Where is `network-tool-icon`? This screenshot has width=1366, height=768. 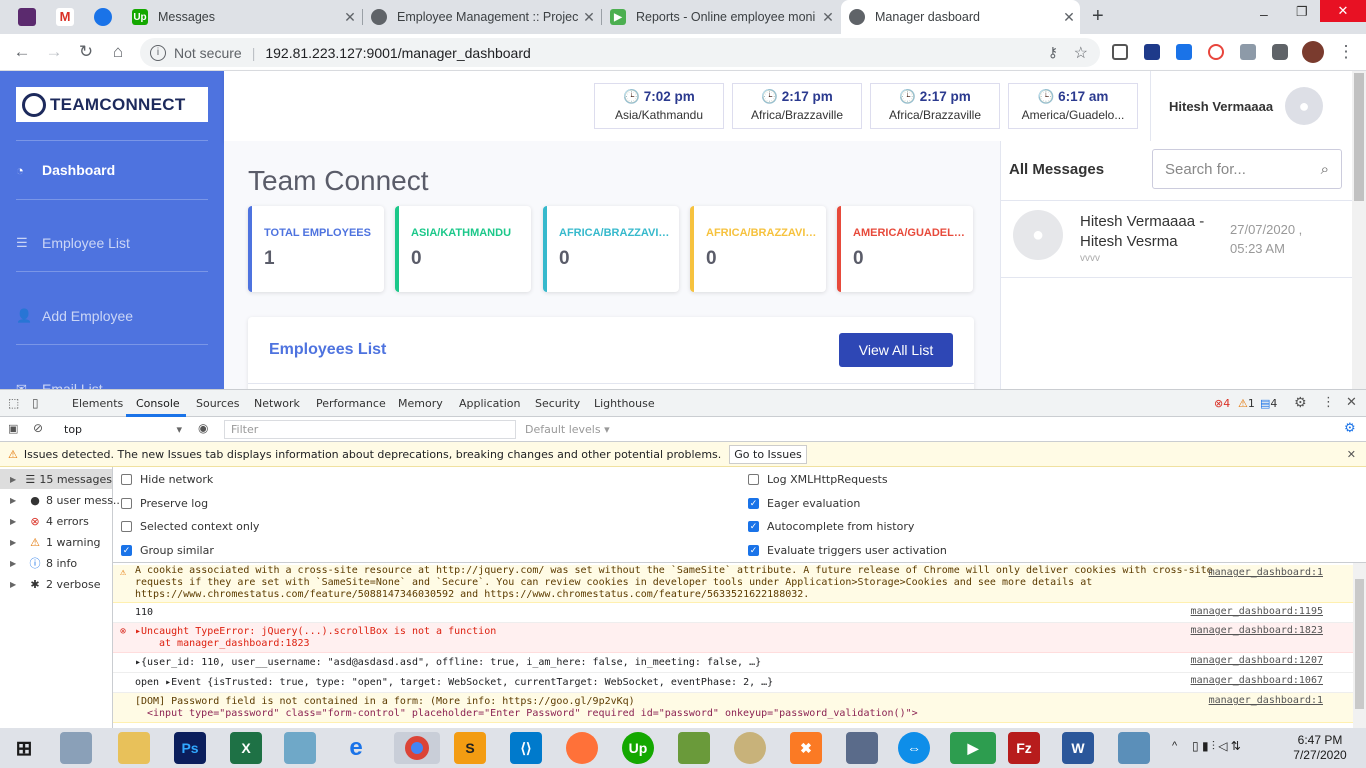 network-tool-icon is located at coordinates (862, 748).